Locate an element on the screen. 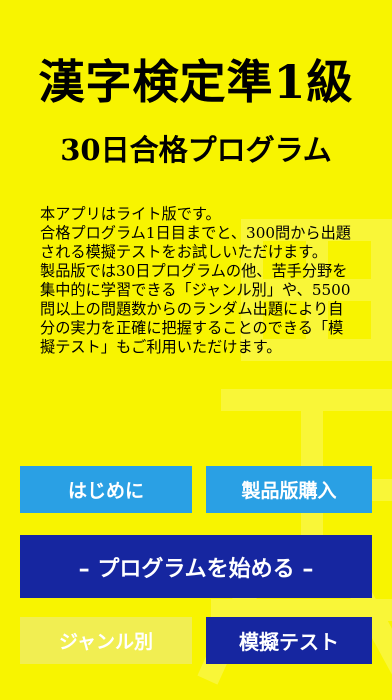 Image resolution: width=392 pixels, height=700 pixels. app-title: 漢字検定準1級 is located at coordinates (196, 82).